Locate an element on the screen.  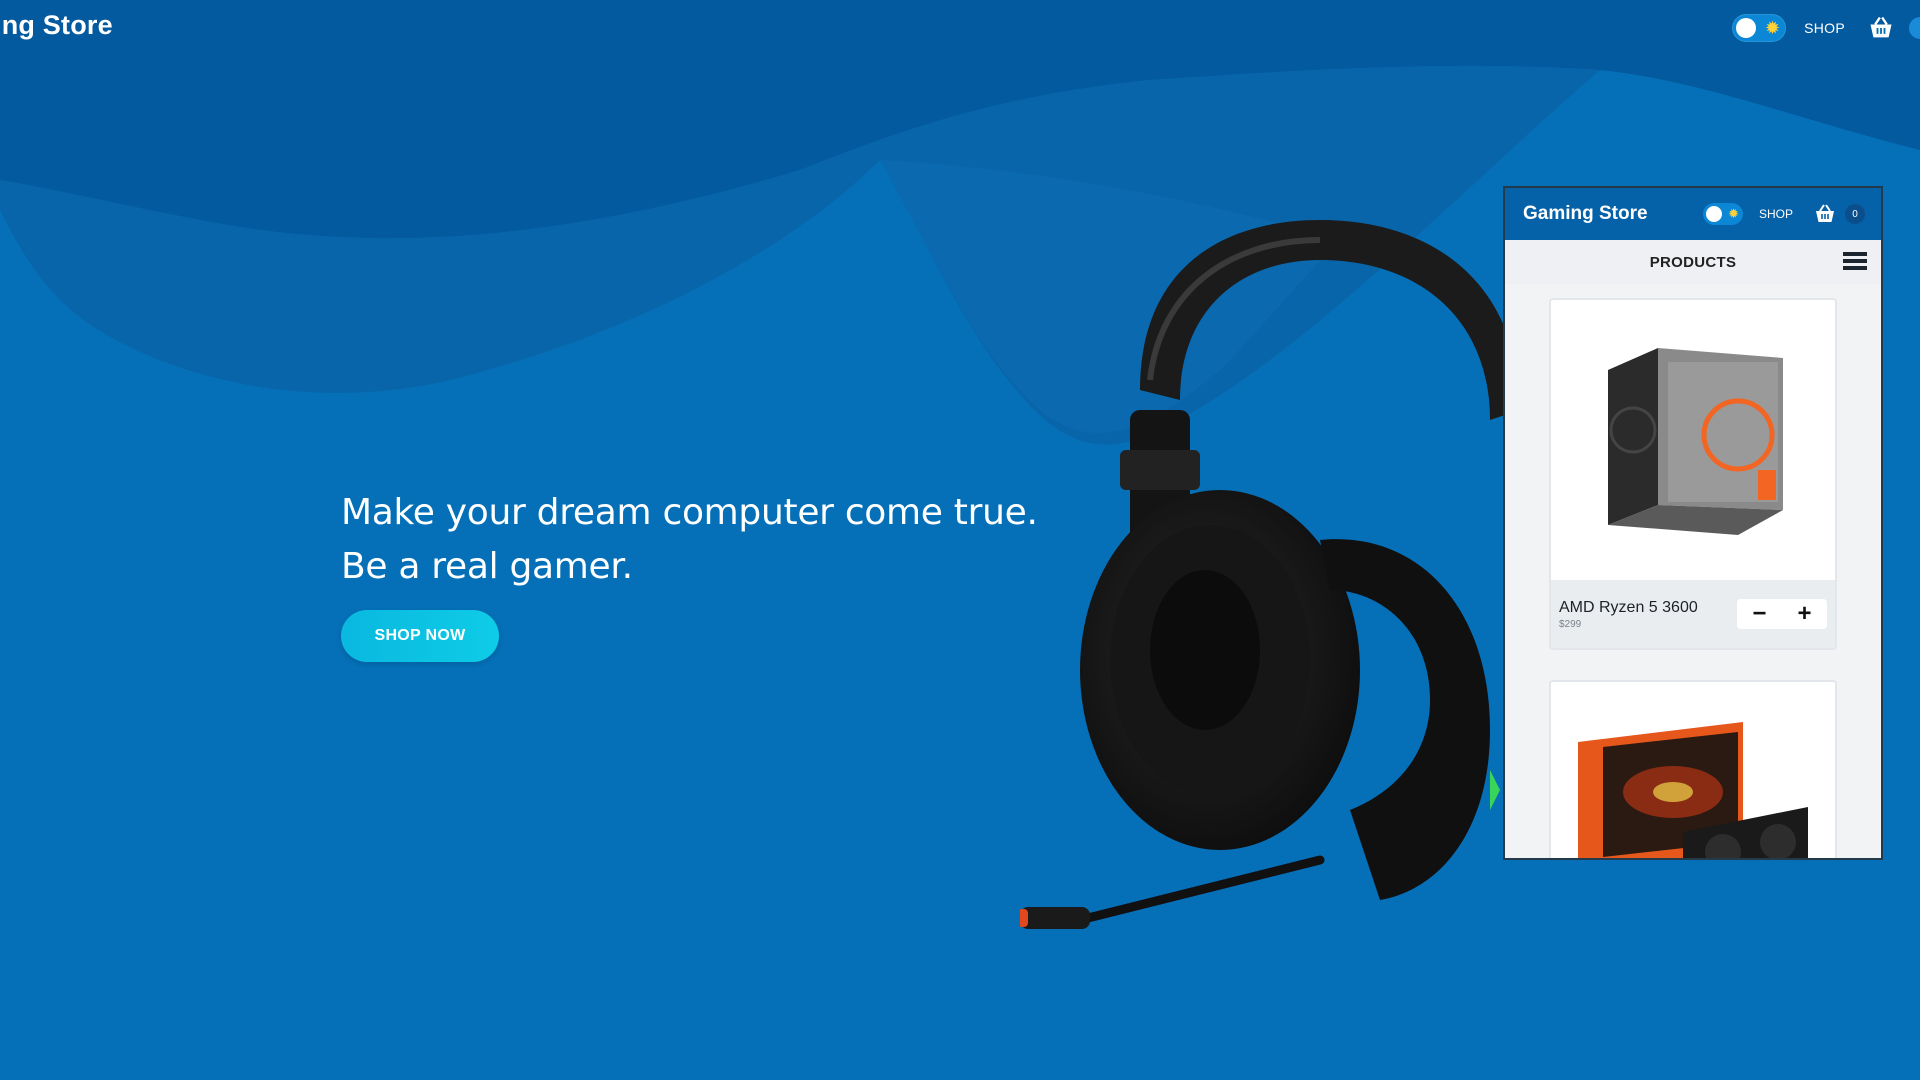
shop-now-button: SHOP NOW is located at coordinates (420, 636).